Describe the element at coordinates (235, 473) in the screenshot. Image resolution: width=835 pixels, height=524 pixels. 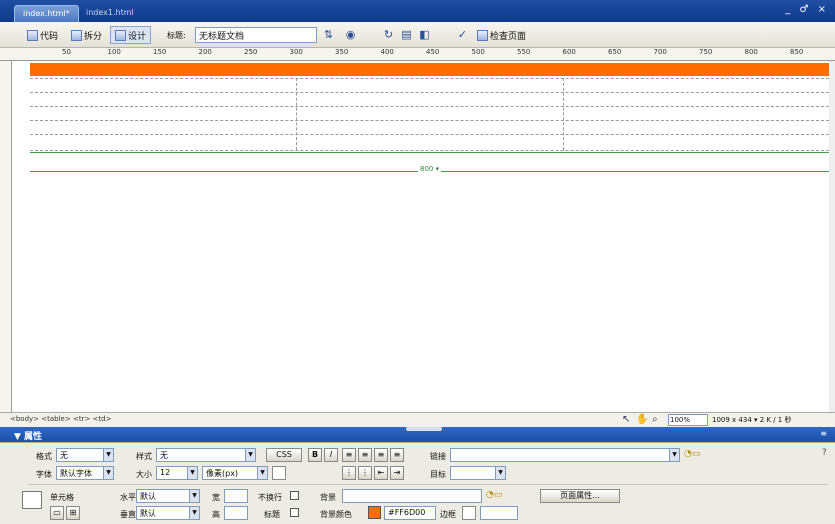
I see `unit-select: 像素(px) ▼` at that location.